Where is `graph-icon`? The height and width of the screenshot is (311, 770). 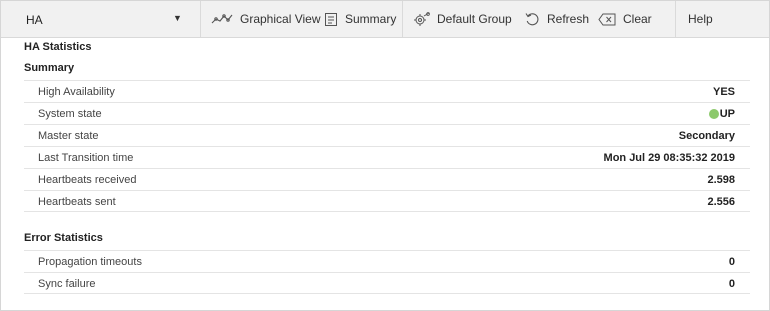 graph-icon is located at coordinates (222, 19).